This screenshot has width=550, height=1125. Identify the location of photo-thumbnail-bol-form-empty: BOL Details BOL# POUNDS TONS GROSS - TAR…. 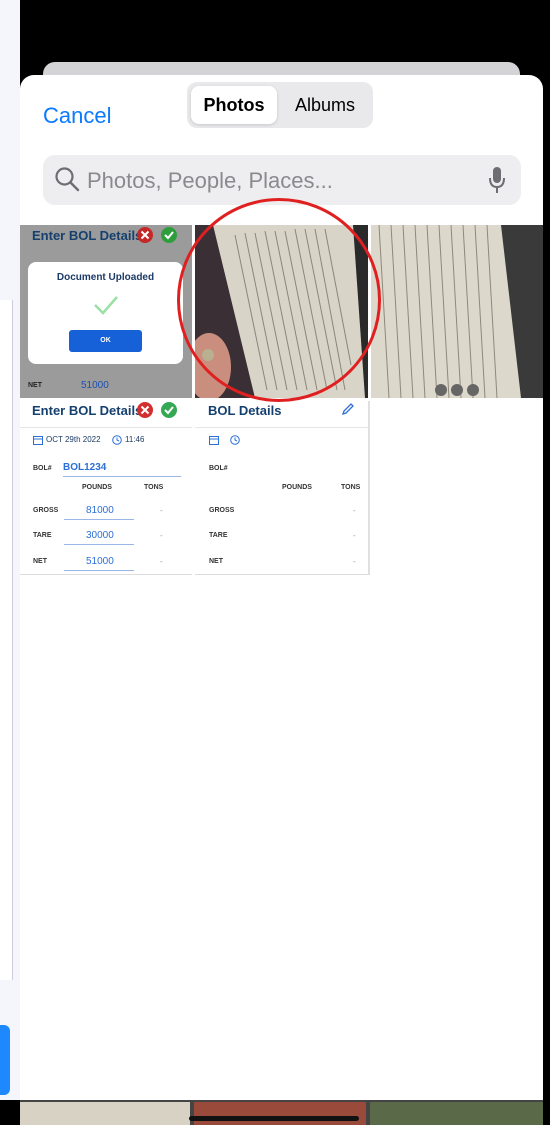
(282, 488).